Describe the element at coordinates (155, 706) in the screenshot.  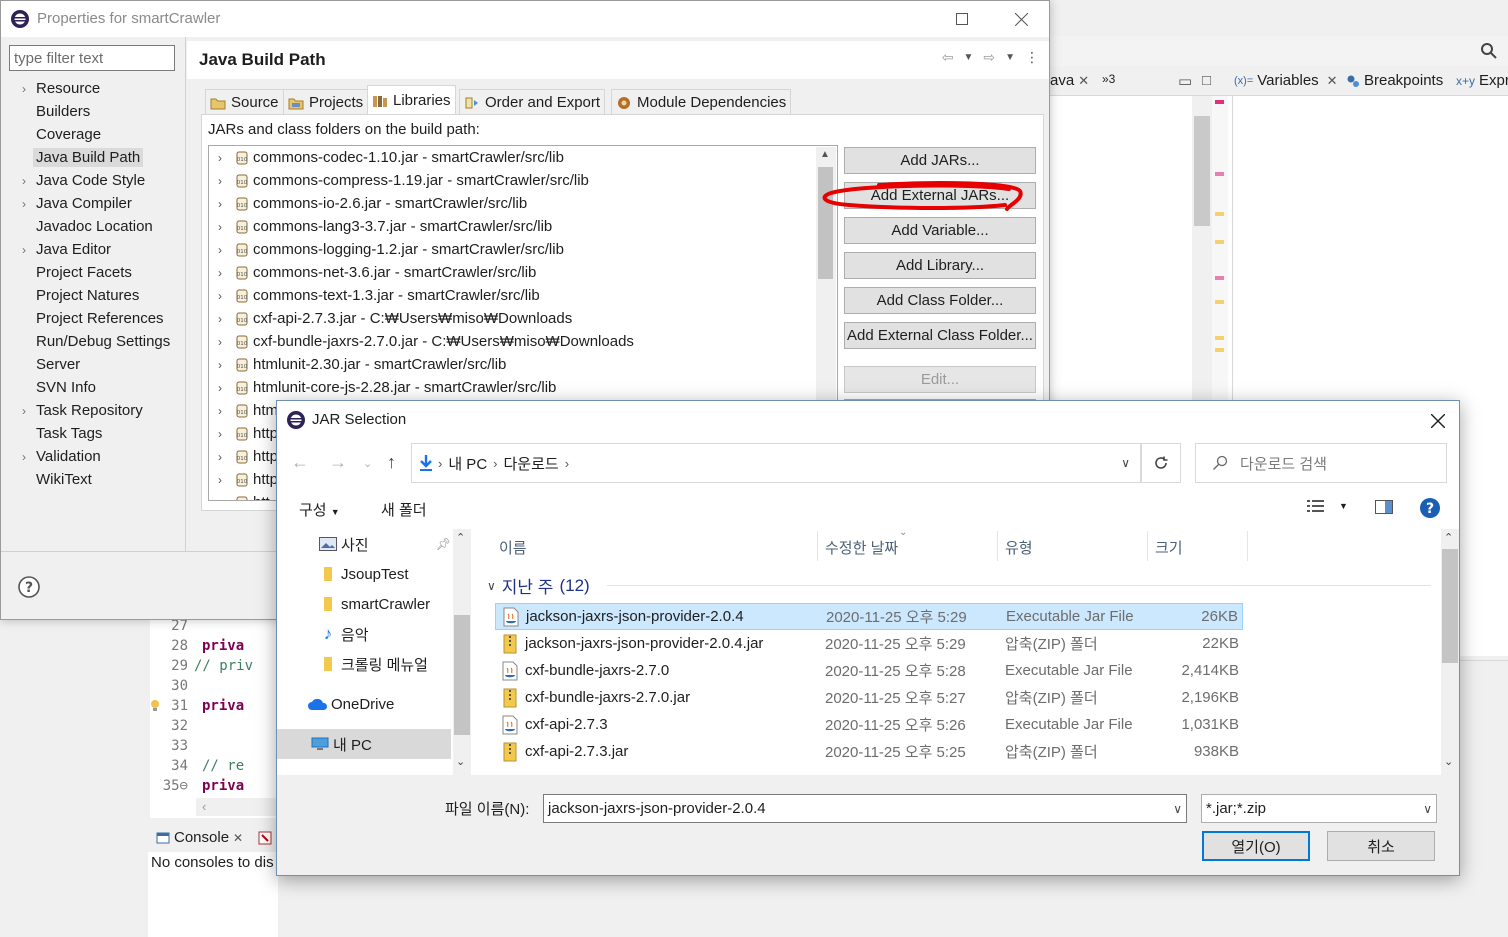
I see `warning-lightbulb-icon` at that location.